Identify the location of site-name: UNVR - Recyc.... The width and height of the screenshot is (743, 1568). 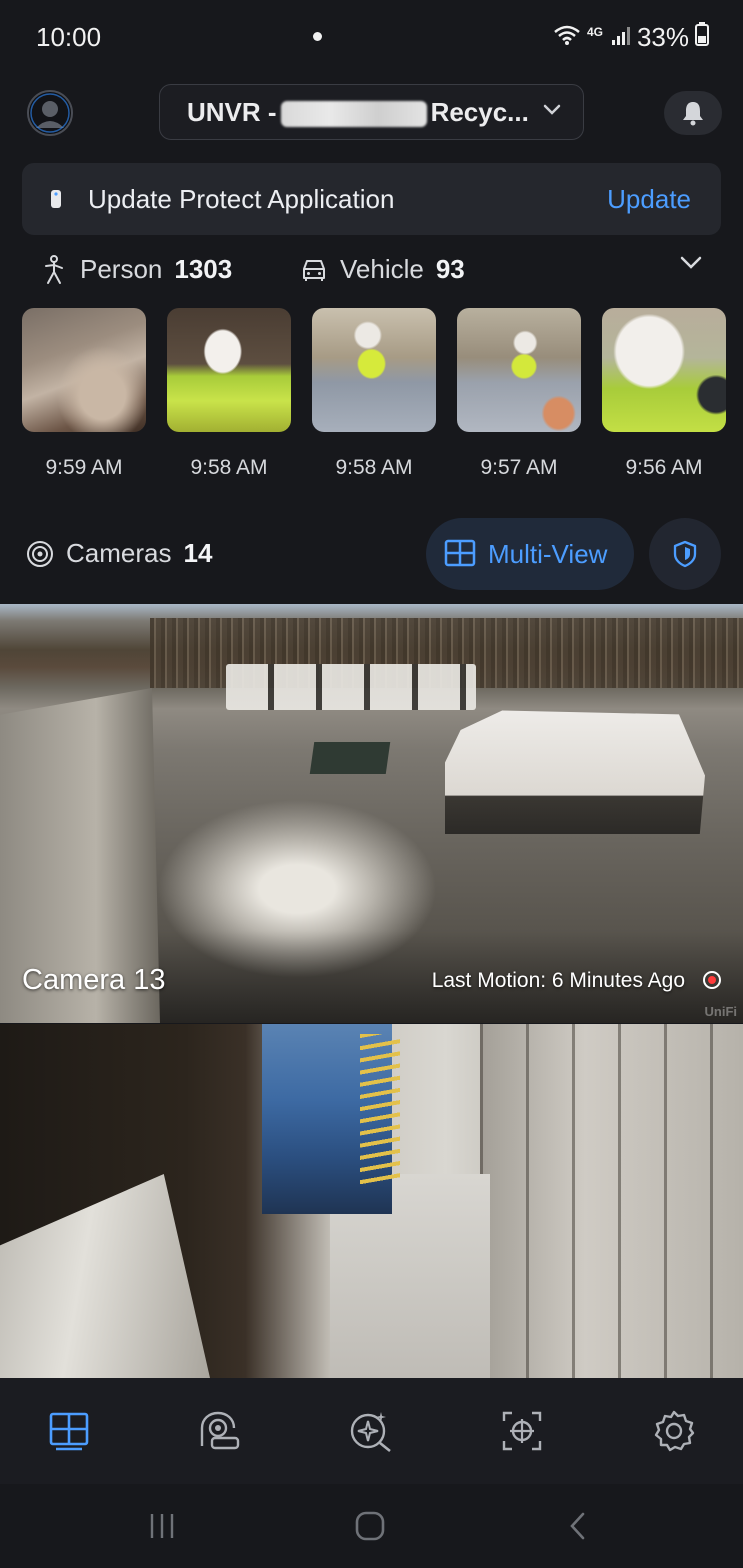
(358, 112).